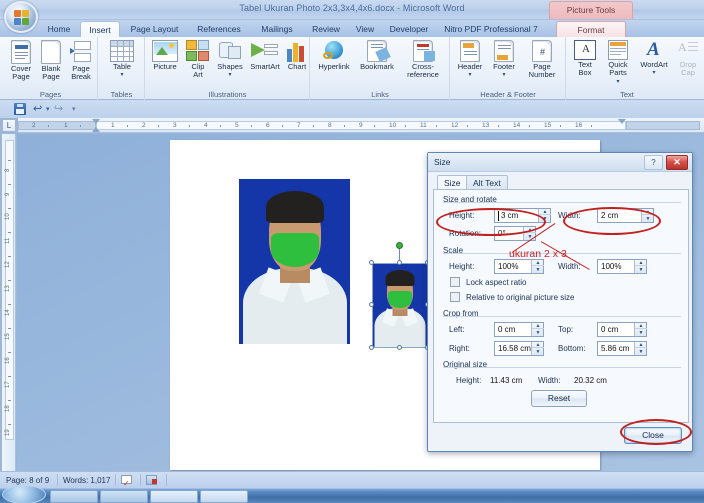 This screenshot has width=704, height=503. Describe the element at coordinates (442, 162) in the screenshot. I see `dialog-title: Size` at that location.